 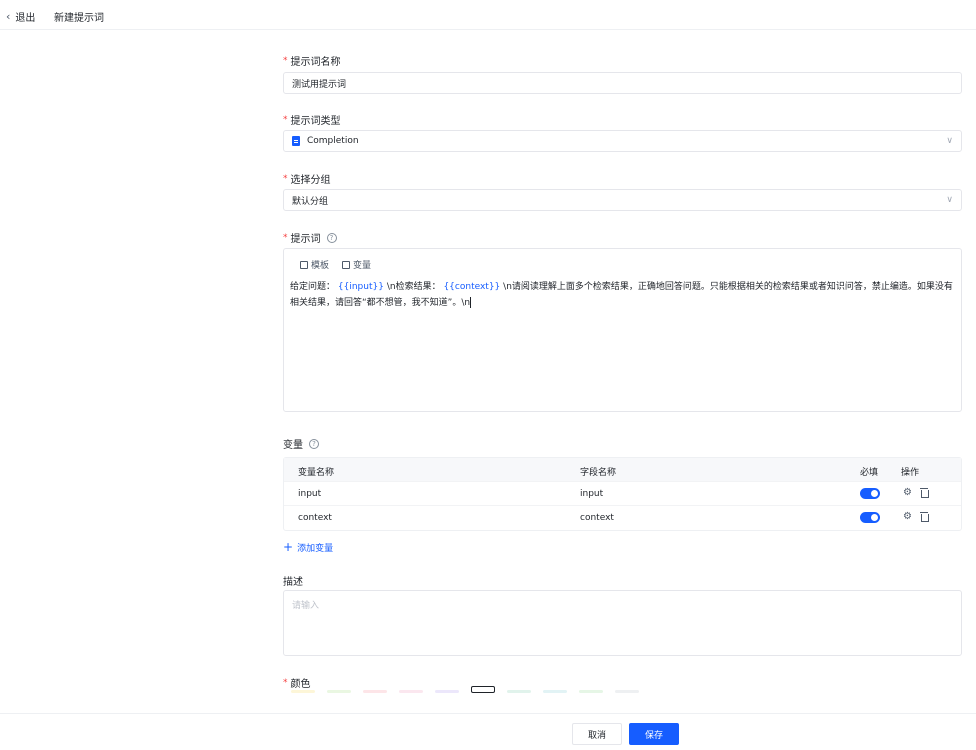 What do you see at coordinates (622, 141) in the screenshot?
I see `type-select: Completion ∨` at bounding box center [622, 141].